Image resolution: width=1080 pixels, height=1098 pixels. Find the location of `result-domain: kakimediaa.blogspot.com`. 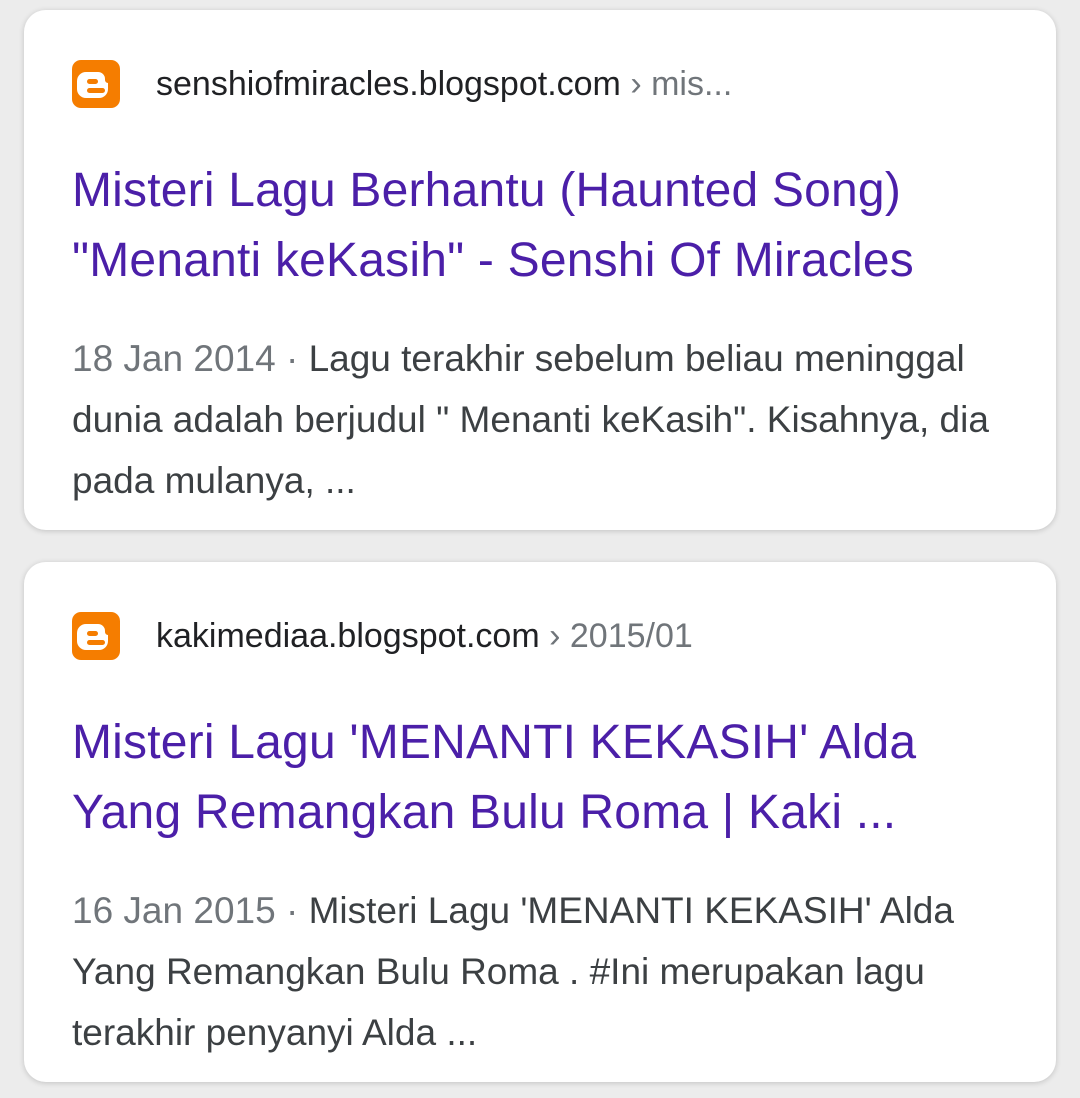

result-domain: kakimediaa.blogspot.com is located at coordinates (348, 635).